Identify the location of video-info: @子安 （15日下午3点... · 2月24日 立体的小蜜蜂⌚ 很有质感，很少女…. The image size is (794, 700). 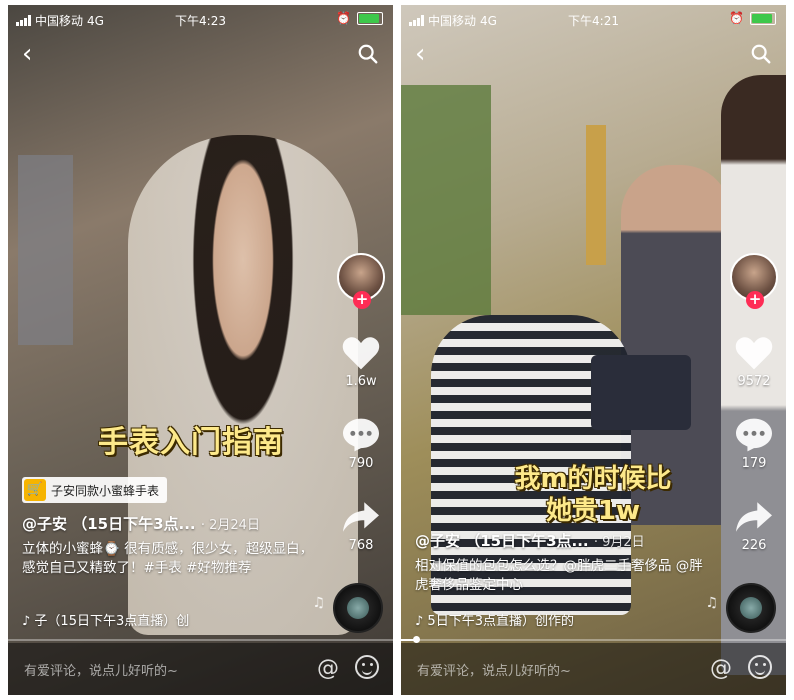
(172, 545).